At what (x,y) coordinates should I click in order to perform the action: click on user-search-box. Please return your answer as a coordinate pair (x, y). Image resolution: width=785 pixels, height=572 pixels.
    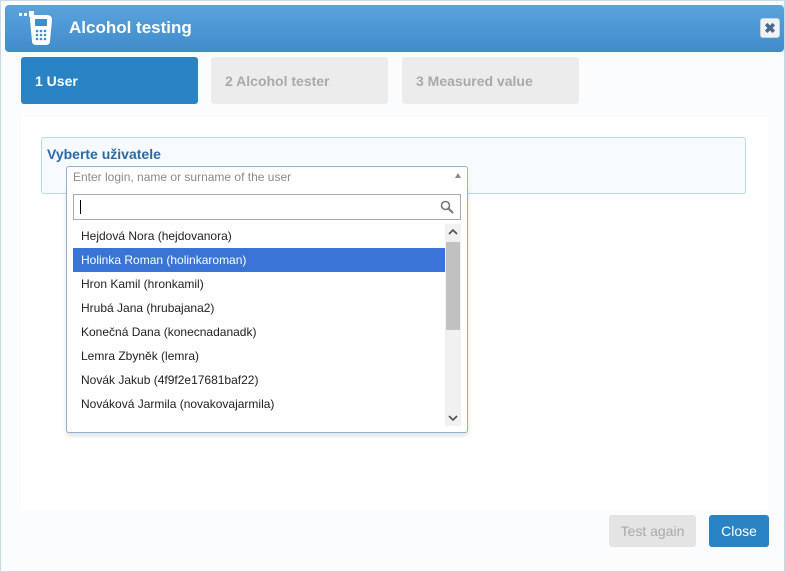
    Looking at the image, I should click on (267, 207).